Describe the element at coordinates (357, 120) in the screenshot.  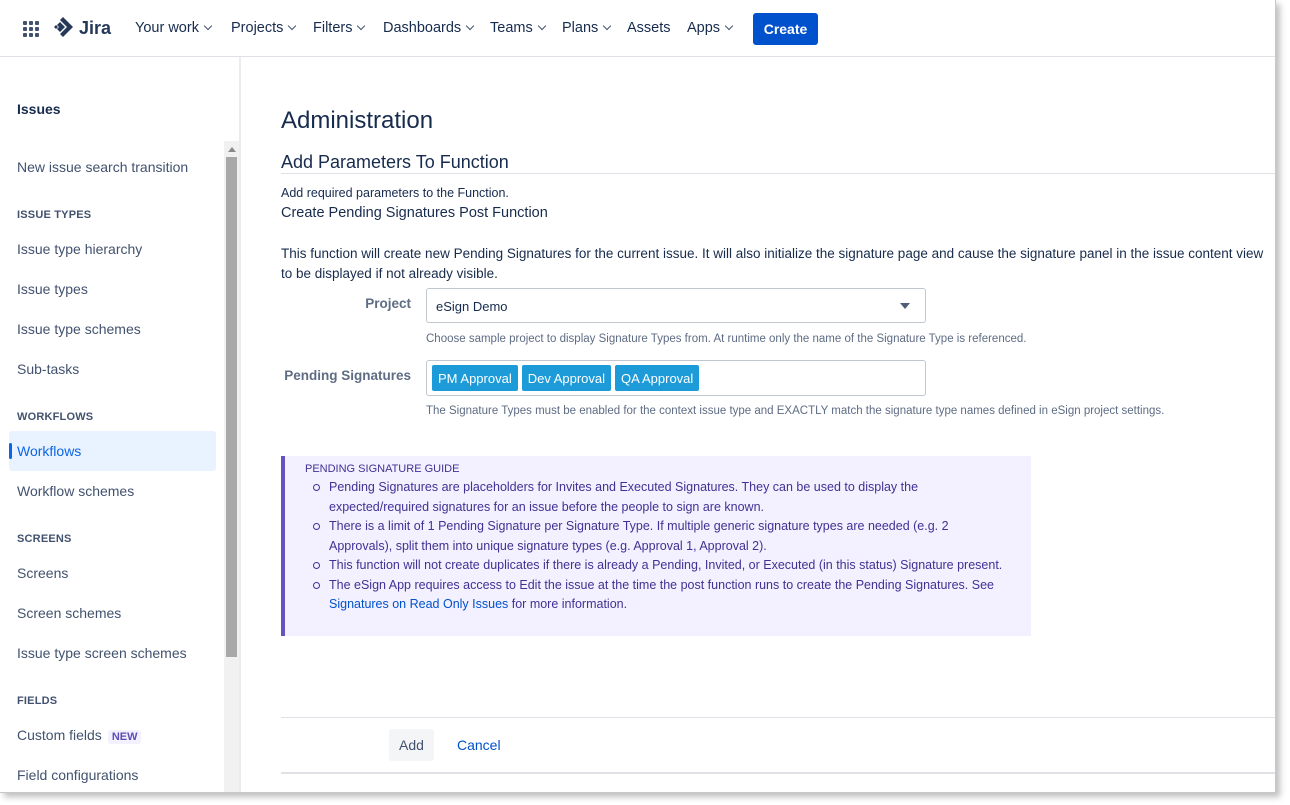
I see `page-title: Administration` at that location.